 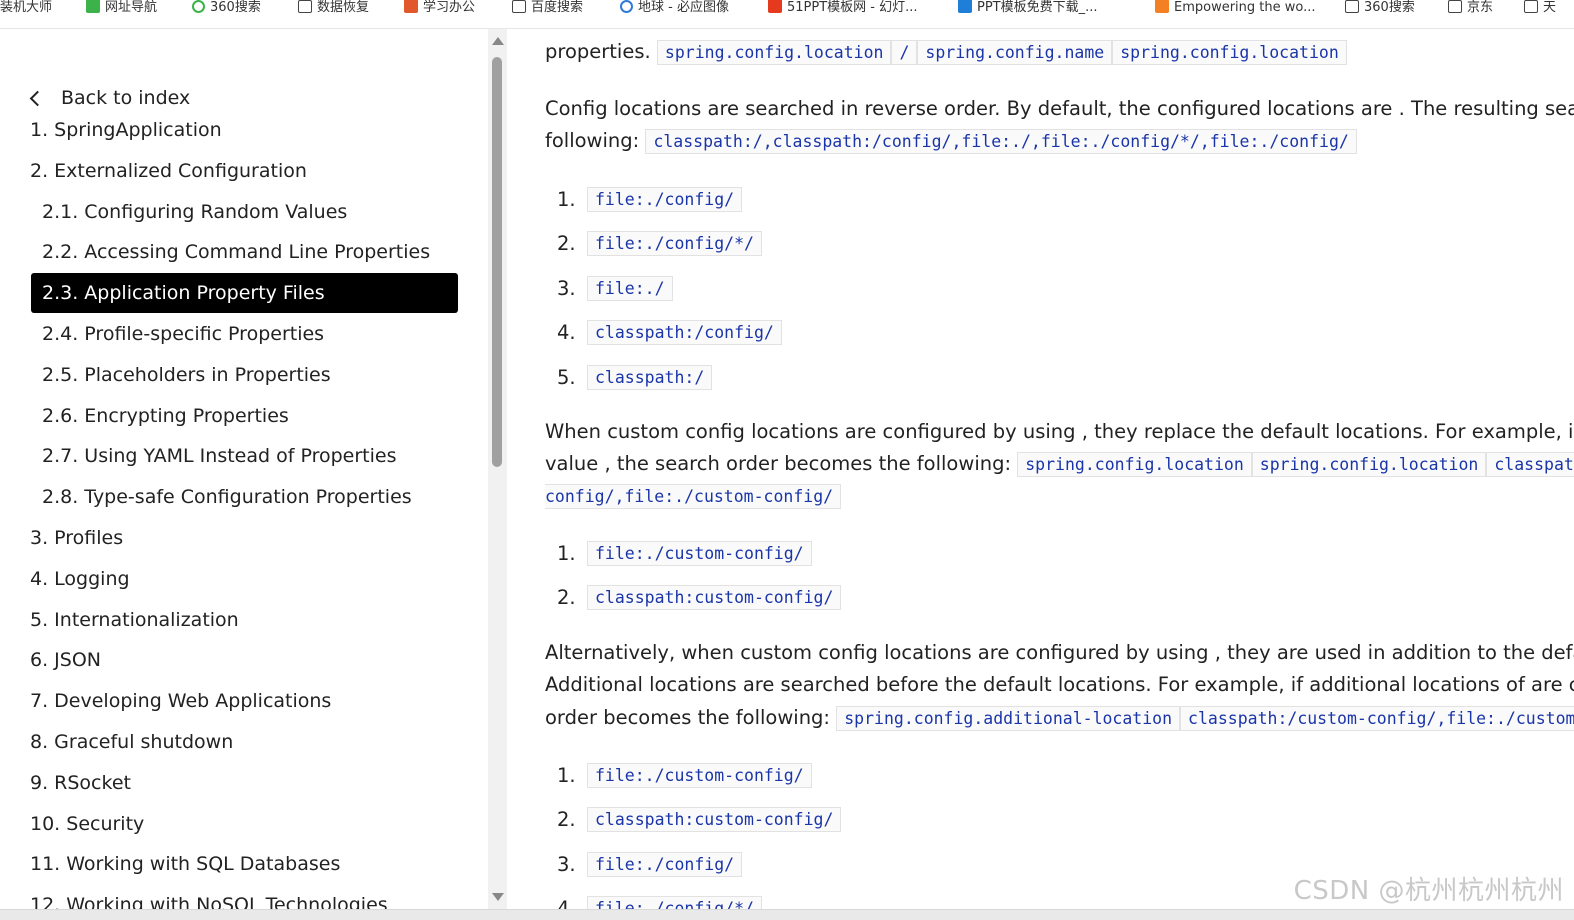 I want to click on bookmark-label: 数据恢复, so click(x=343, y=7).